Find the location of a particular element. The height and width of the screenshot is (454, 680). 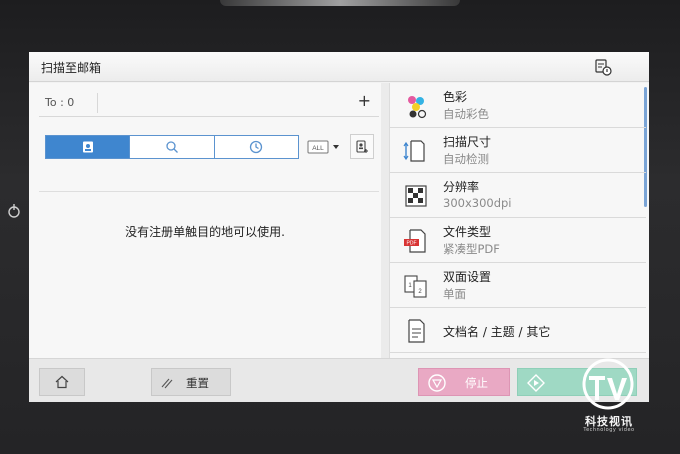

setting-resolution: 分辨率 300x300dpi is located at coordinates (518, 195).